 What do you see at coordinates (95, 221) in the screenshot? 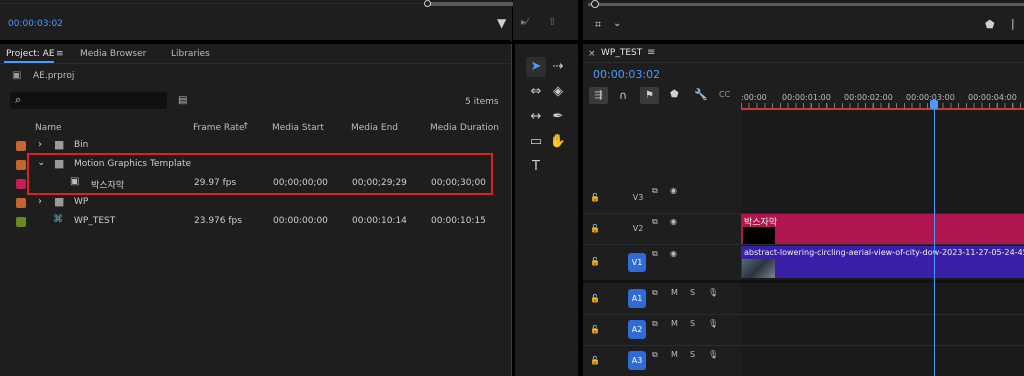
I see `item-name: WP_TEST` at bounding box center [95, 221].